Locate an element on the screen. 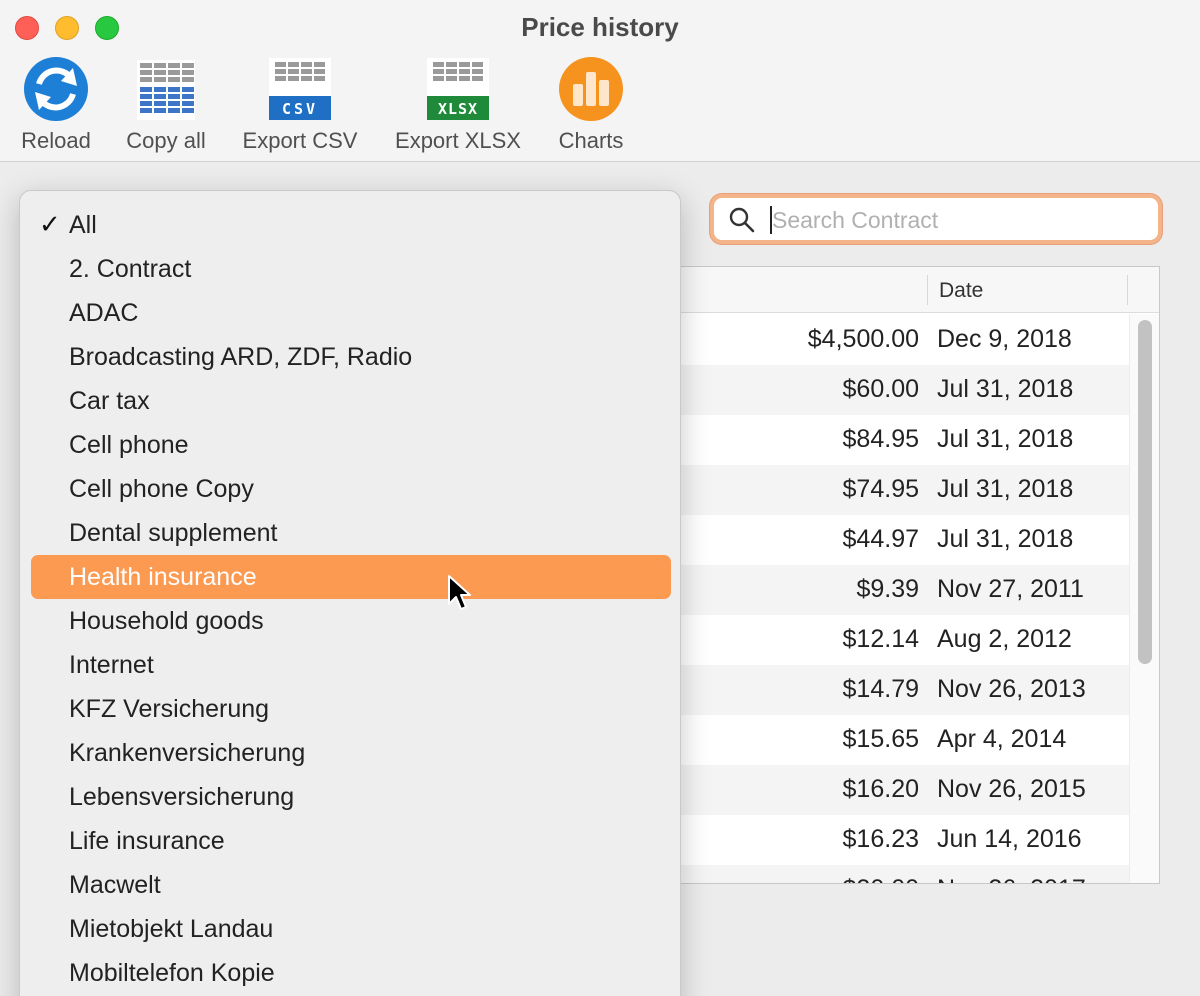  export-csv-button: CSV Export CSV is located at coordinates (300, 104).